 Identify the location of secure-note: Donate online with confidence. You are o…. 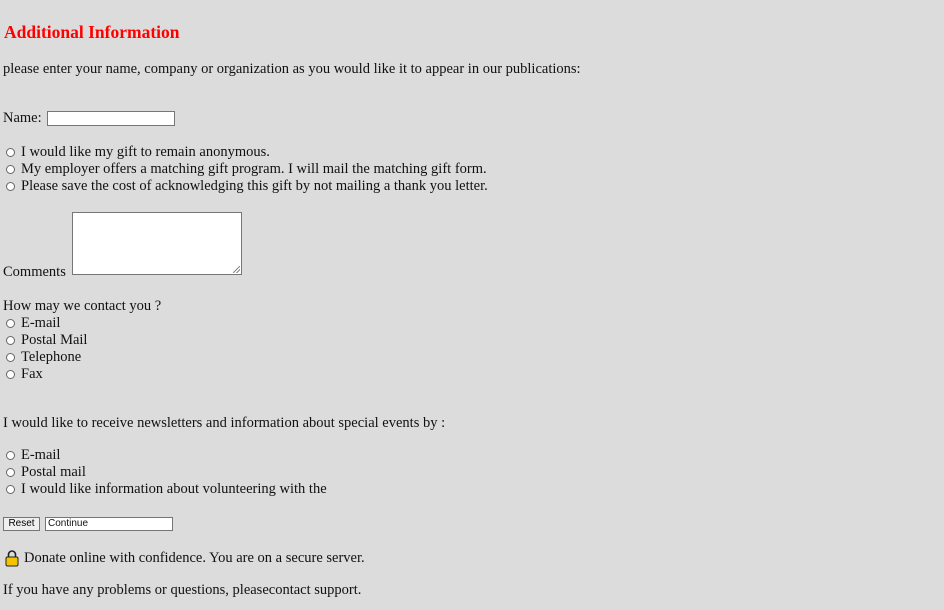
(194, 558).